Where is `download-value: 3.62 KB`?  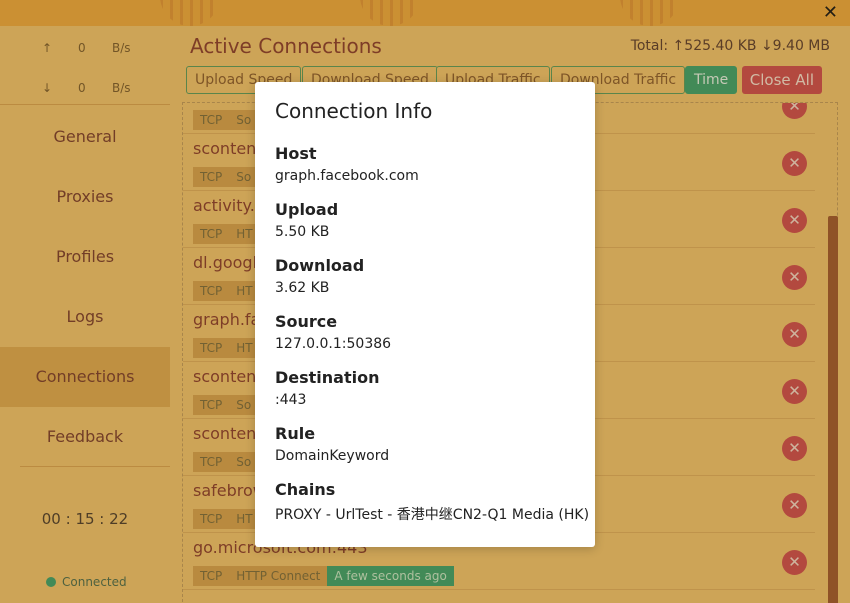 download-value: 3.62 KB is located at coordinates (302, 288).